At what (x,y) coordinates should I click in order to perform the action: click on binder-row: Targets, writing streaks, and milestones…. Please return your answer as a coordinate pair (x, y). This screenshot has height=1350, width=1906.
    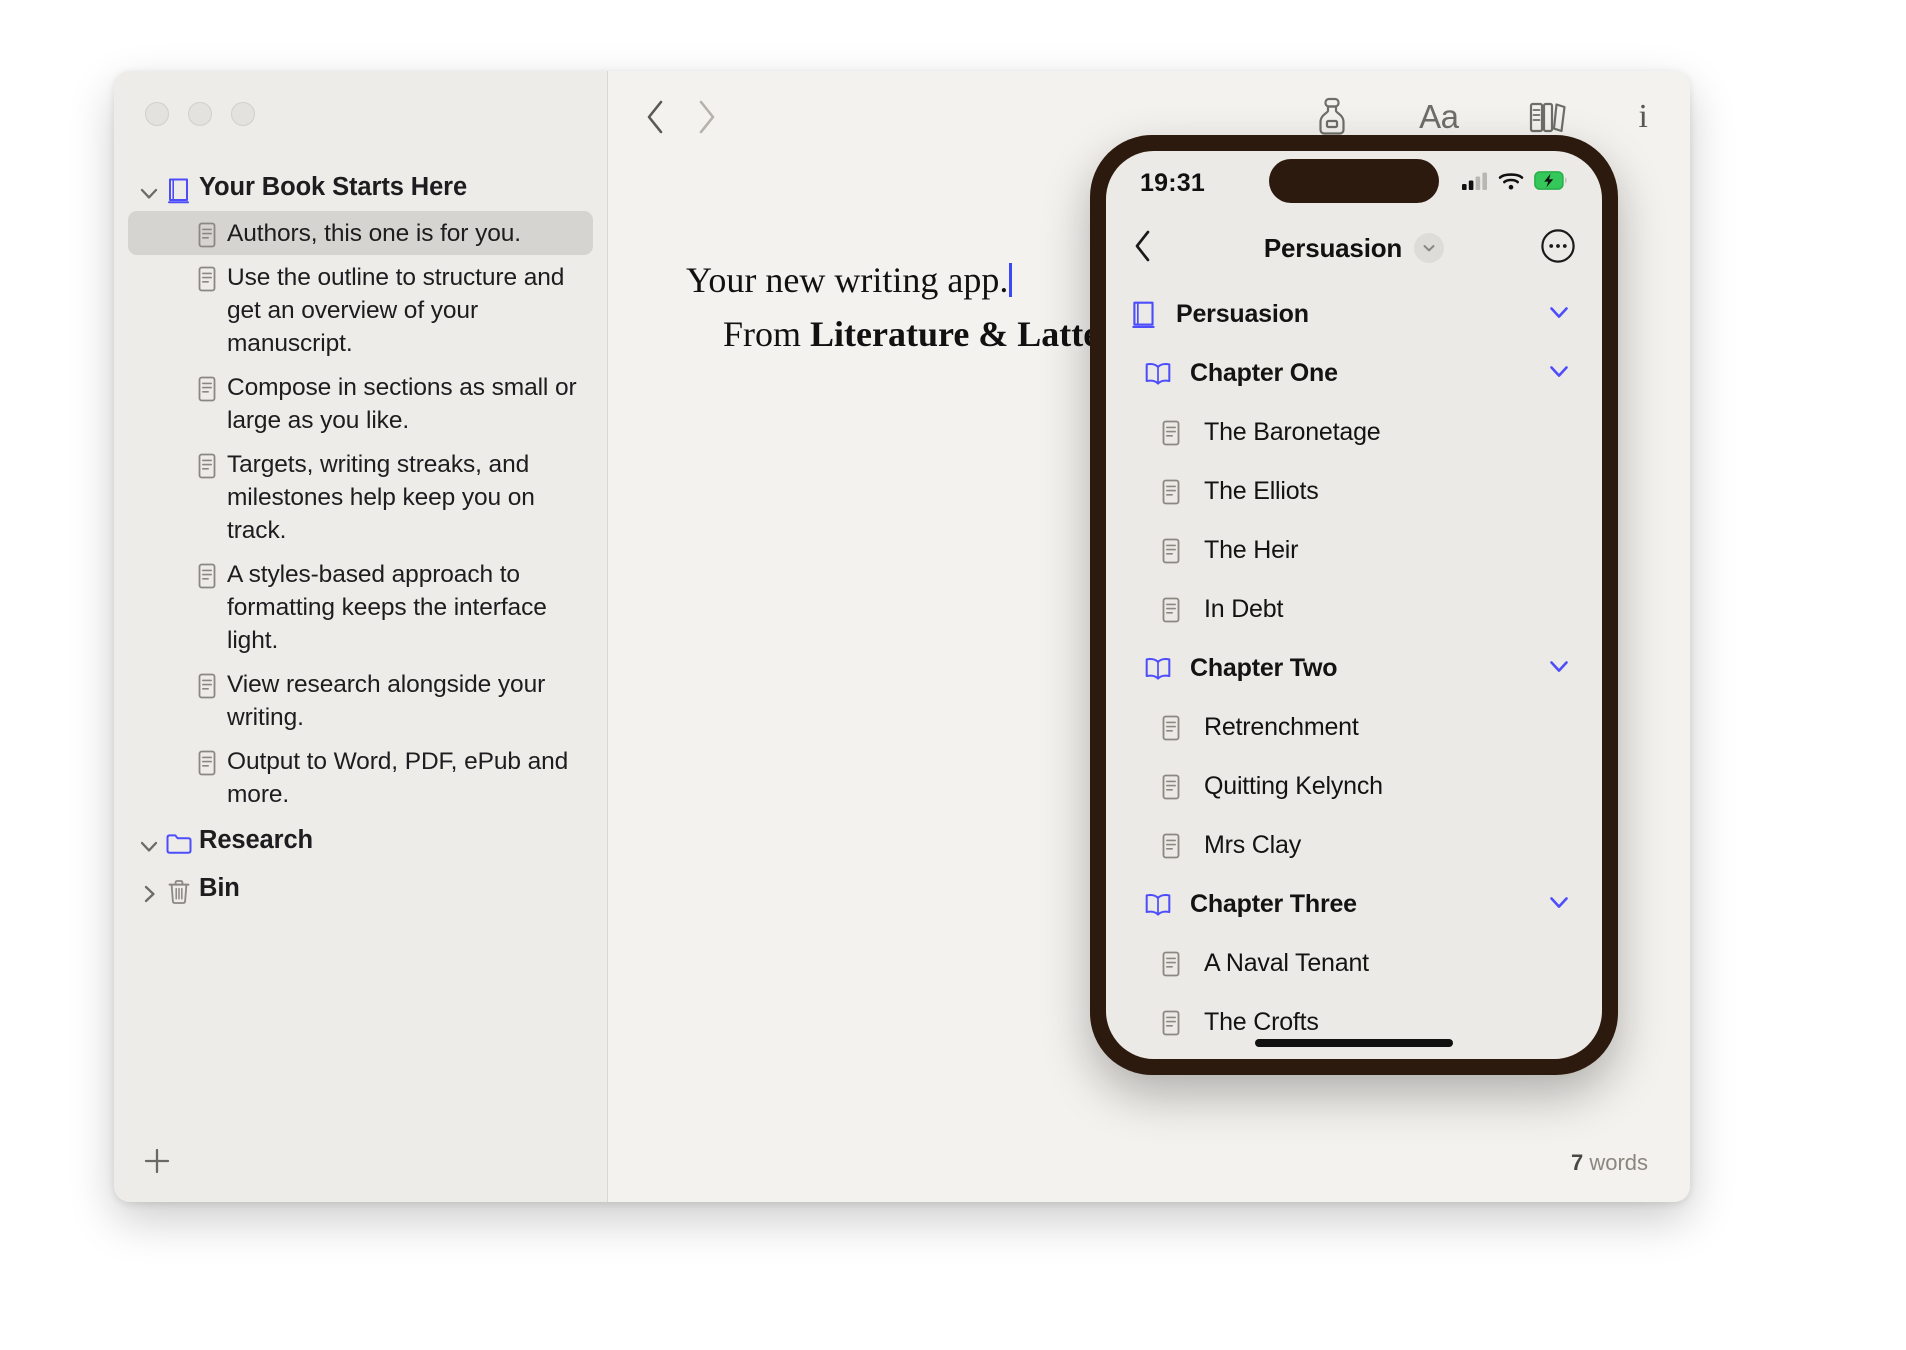
    Looking at the image, I should click on (360, 497).